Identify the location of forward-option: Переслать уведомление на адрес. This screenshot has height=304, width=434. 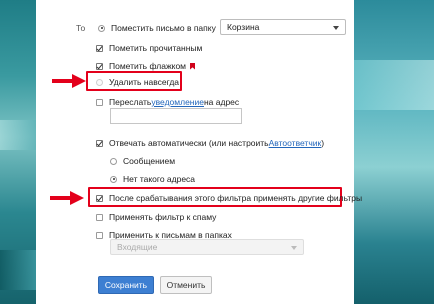
(167, 102).